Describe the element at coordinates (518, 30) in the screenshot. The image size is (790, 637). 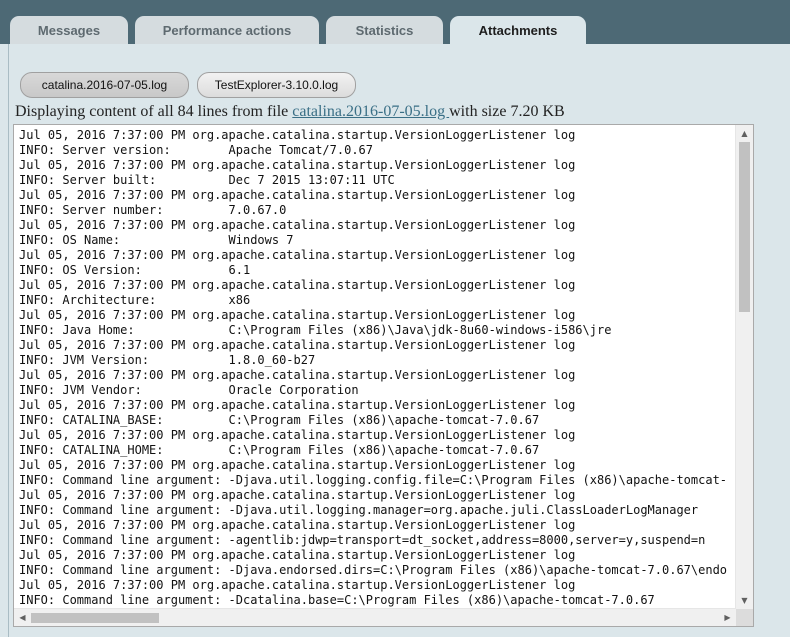
I see `tab-attachments: Attachments` at that location.